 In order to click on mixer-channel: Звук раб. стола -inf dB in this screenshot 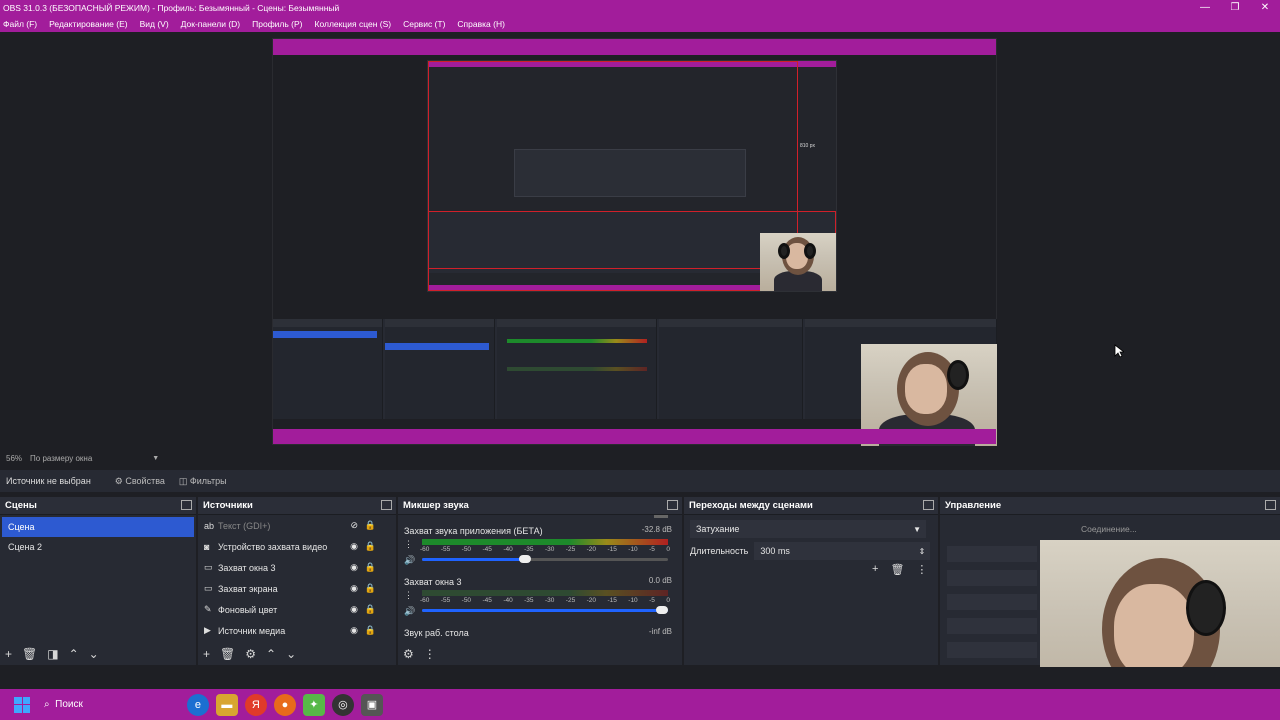, I will do `click(538, 632)`.